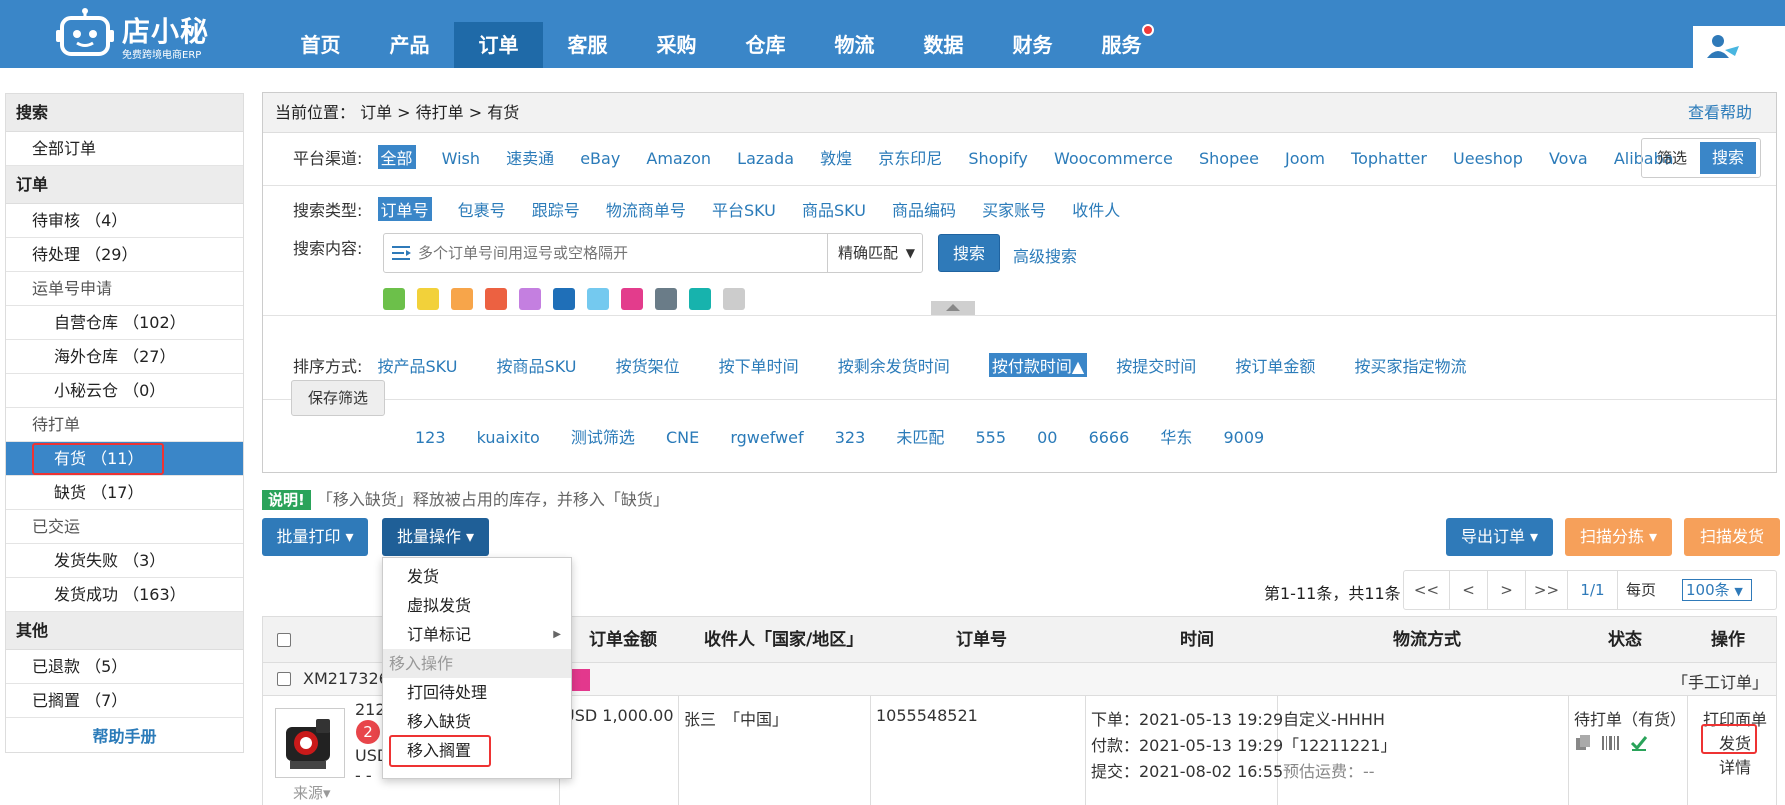  Describe the element at coordinates (1014, 209) in the screenshot. I see `search-type-option: 买家账号` at that location.